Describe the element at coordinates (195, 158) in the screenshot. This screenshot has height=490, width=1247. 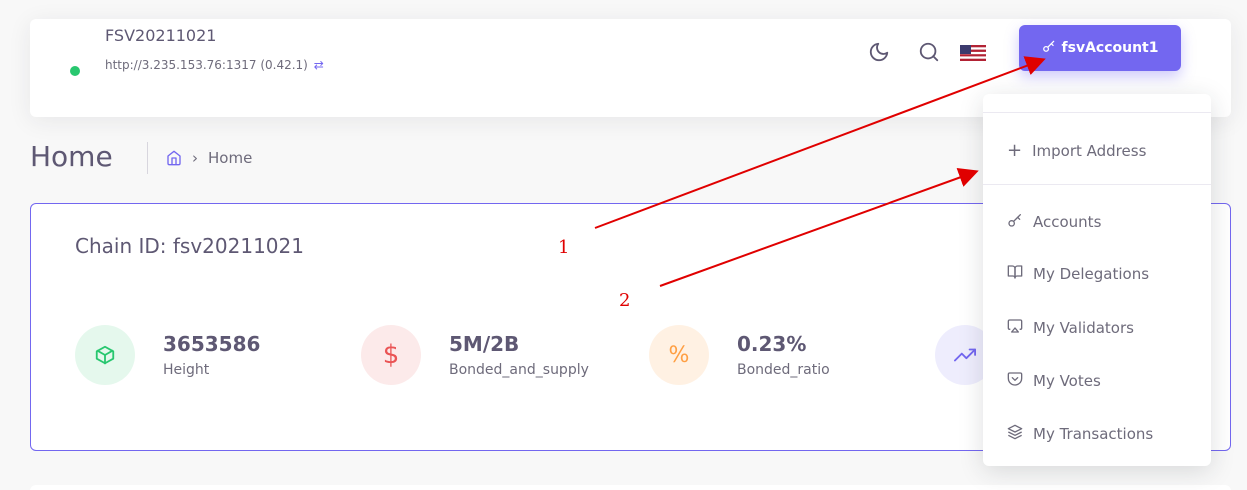
I see `chevron-right-icon: ›` at that location.